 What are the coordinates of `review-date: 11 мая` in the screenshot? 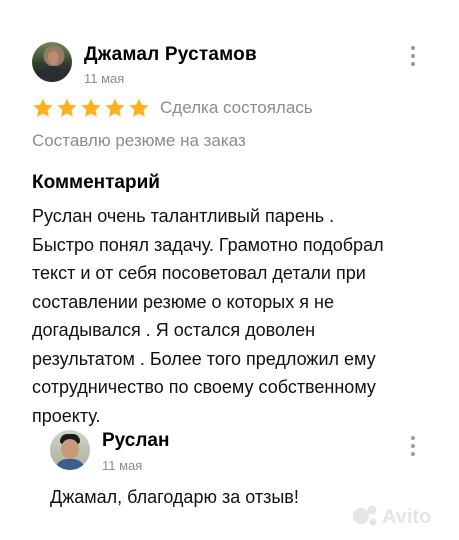 It's located at (104, 78).